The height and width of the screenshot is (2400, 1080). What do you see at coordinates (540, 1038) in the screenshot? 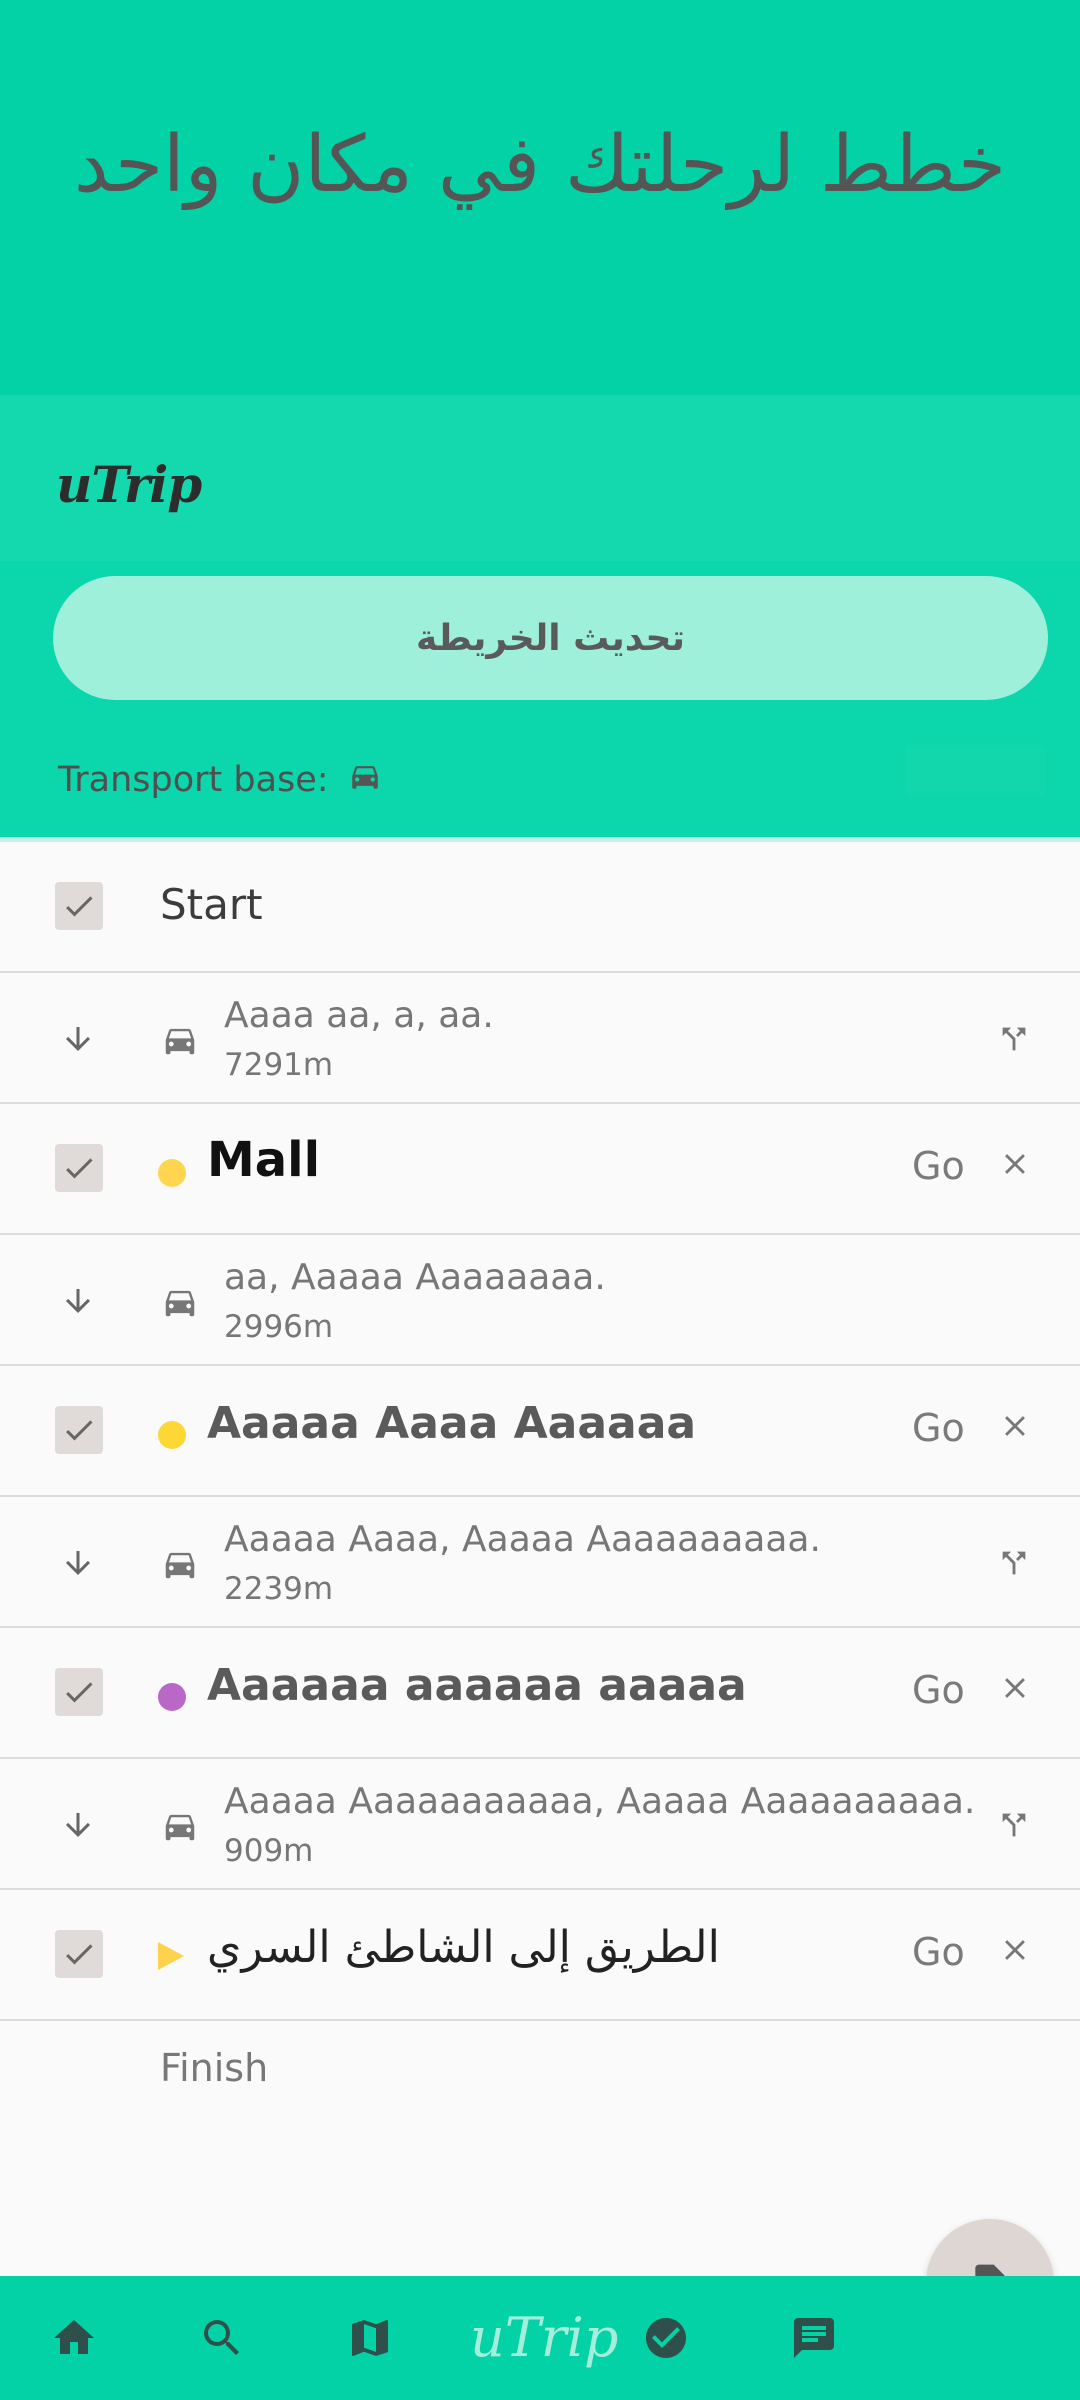
I see `route-segment: Aaaa aa, a, aa. 7291m` at bounding box center [540, 1038].